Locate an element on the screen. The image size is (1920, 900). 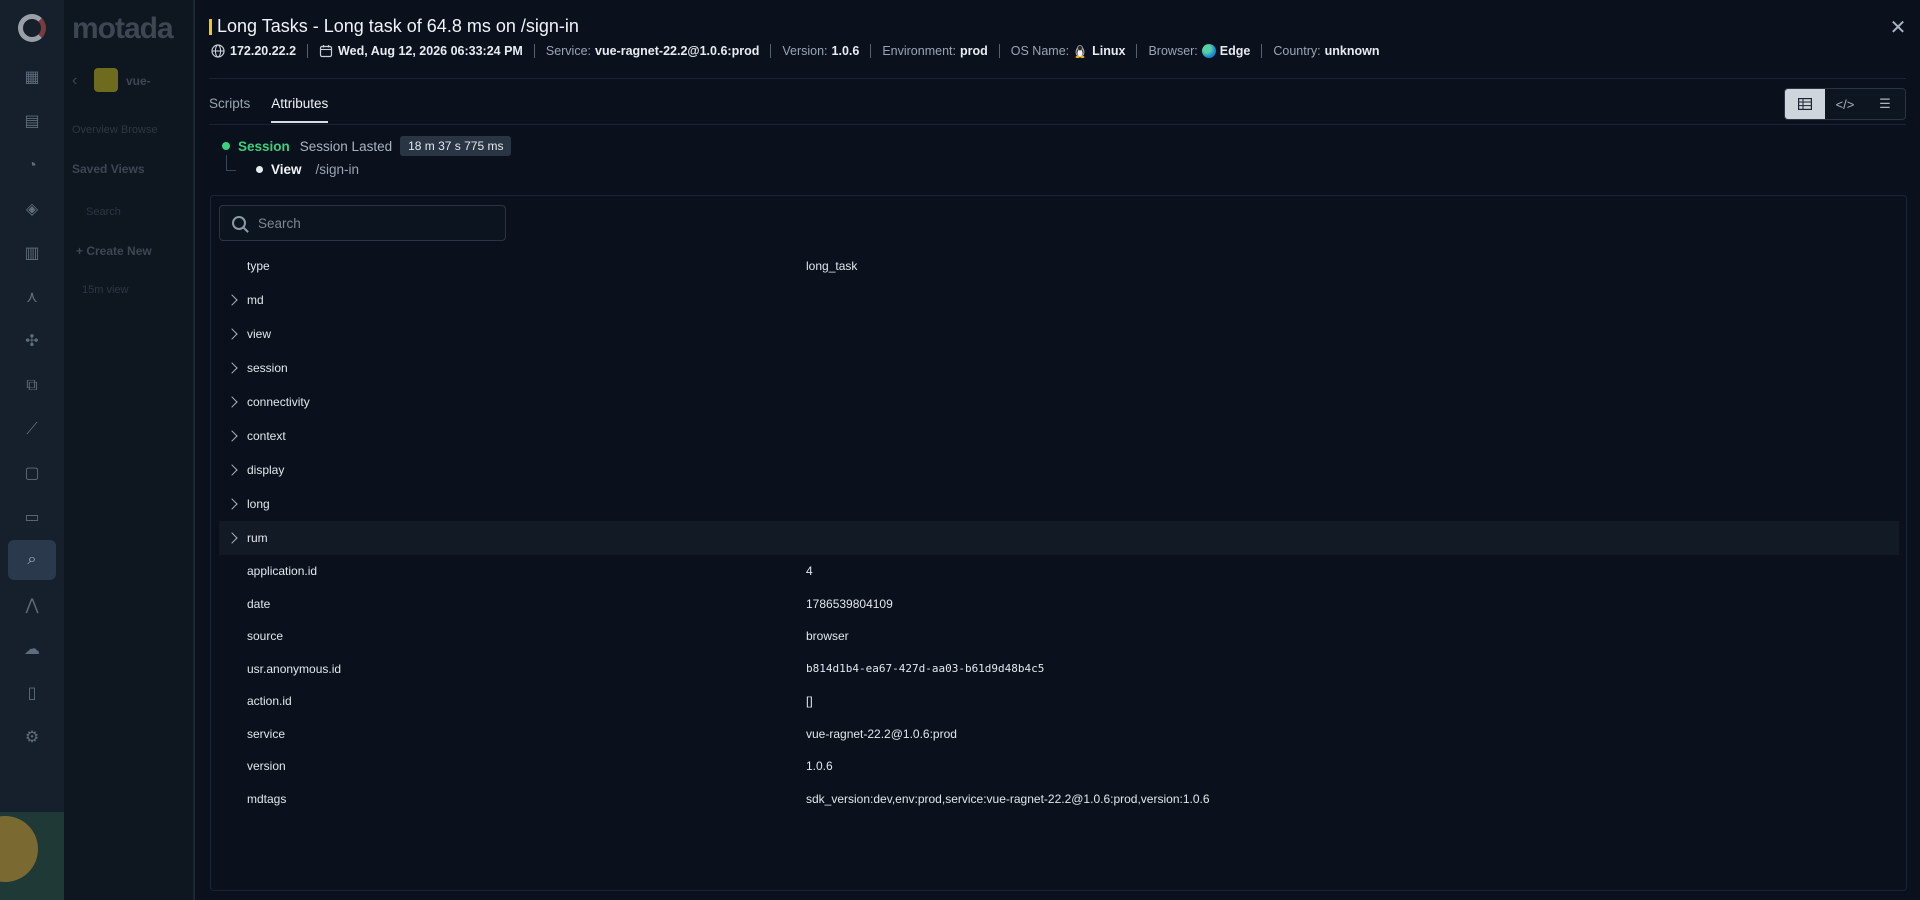
attribute-row: source browser is located at coordinates (1059, 636).